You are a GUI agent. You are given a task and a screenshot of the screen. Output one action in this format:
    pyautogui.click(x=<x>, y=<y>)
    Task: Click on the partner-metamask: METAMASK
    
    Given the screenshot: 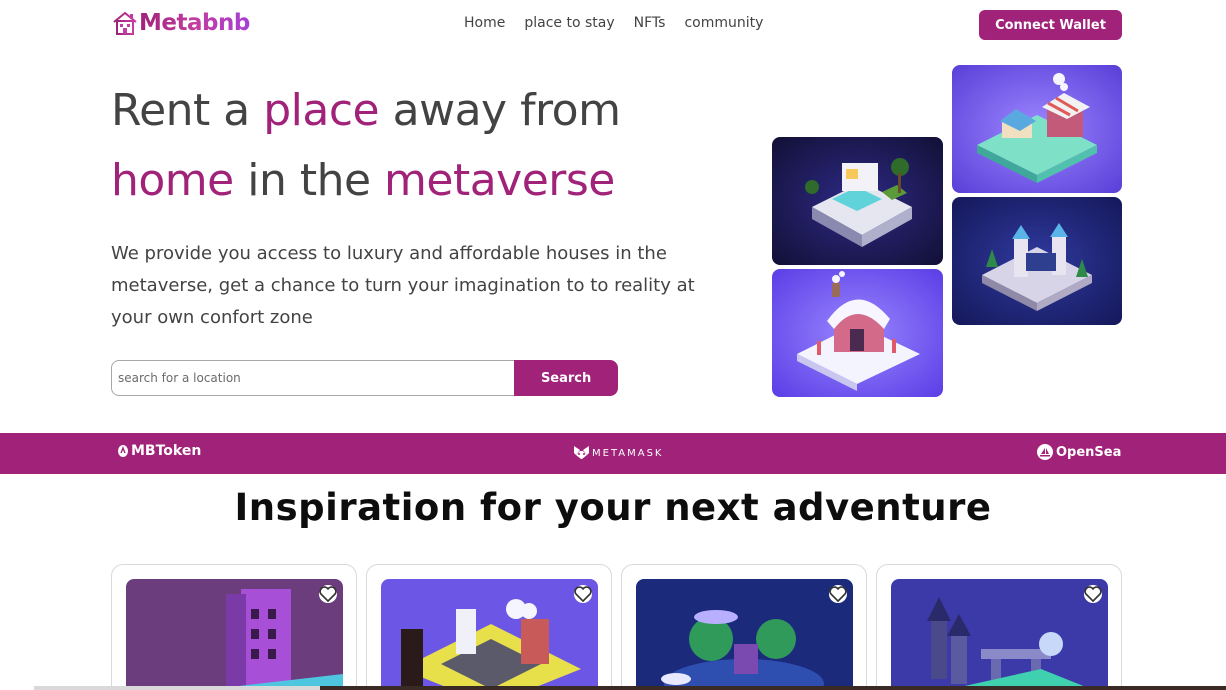 What is the action you would take?
    pyautogui.click(x=618, y=453)
    